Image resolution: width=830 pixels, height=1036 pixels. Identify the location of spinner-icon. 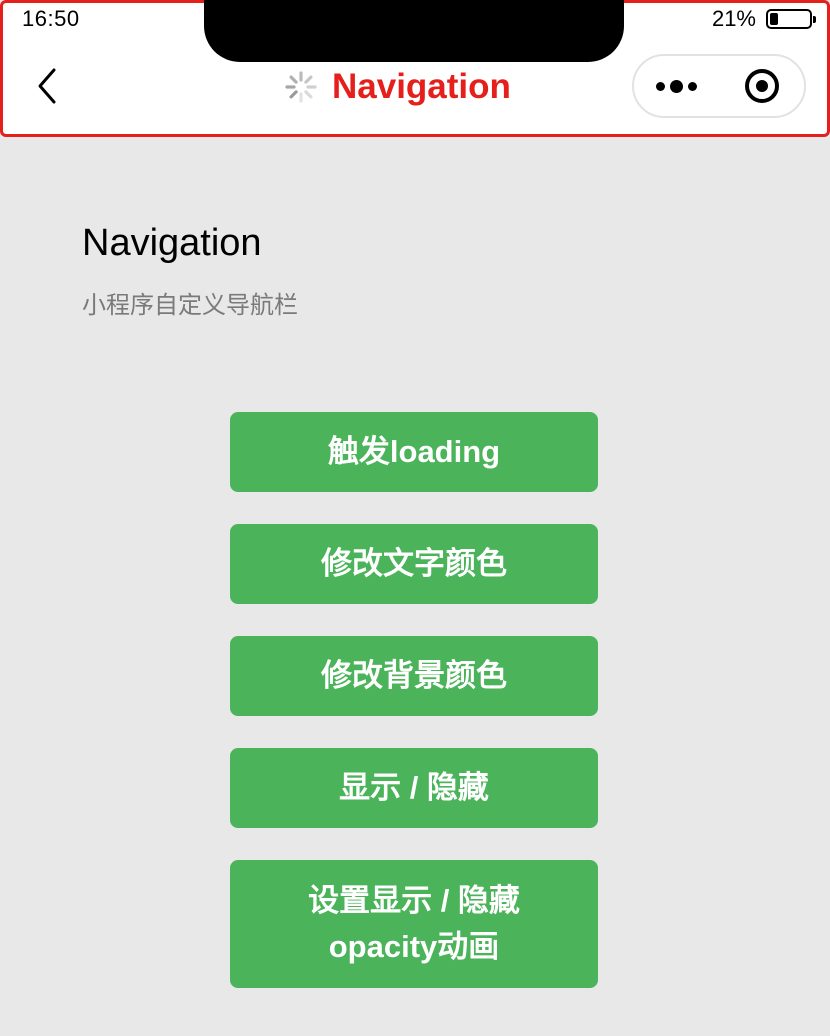
(301, 87).